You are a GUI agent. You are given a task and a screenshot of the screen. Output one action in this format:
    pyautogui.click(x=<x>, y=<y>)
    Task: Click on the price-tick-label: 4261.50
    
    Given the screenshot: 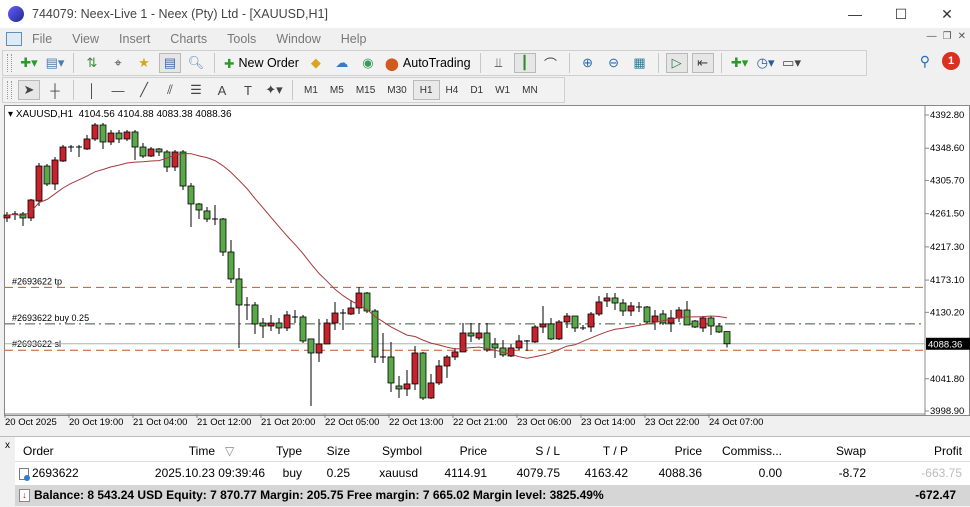 What is the action you would take?
    pyautogui.click(x=947, y=214)
    